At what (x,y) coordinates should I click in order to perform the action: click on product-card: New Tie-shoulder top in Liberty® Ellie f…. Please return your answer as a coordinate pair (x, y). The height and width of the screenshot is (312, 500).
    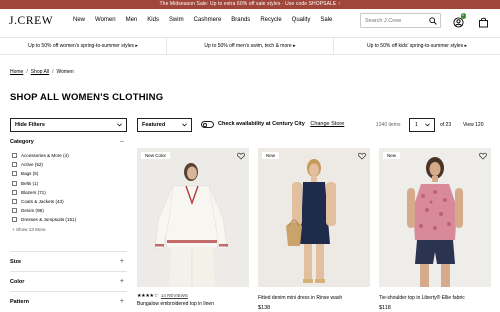
    Looking at the image, I should click on (435, 229).